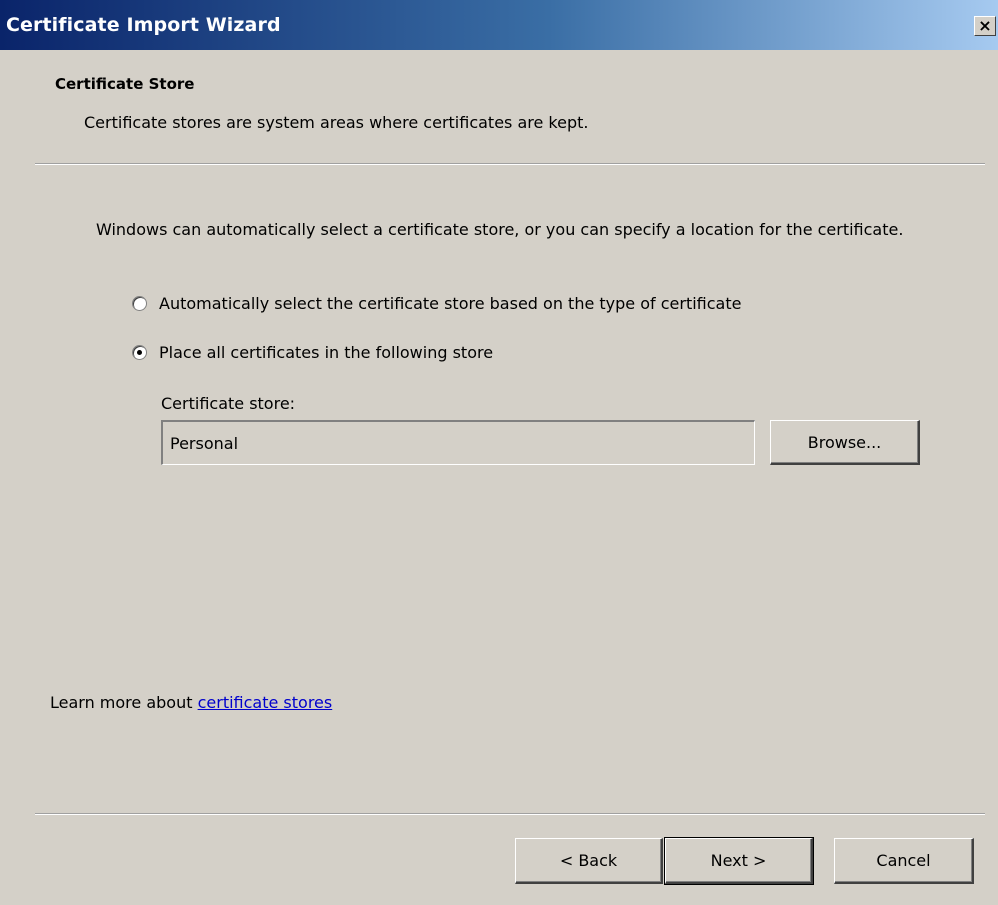  I want to click on title-bar: Certificate Import Wizard ×, so click(499, 25).